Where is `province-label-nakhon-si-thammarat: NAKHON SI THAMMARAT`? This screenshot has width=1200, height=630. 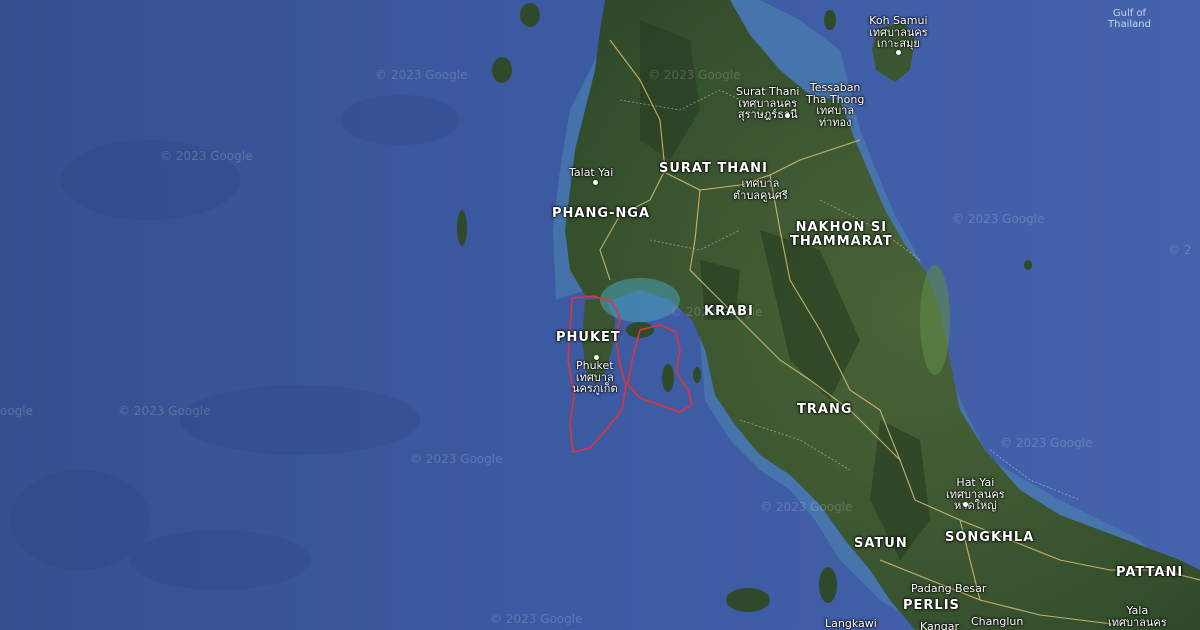
province-label-nakhon-si-thammarat: NAKHON SI THAMMARAT is located at coordinates (841, 234).